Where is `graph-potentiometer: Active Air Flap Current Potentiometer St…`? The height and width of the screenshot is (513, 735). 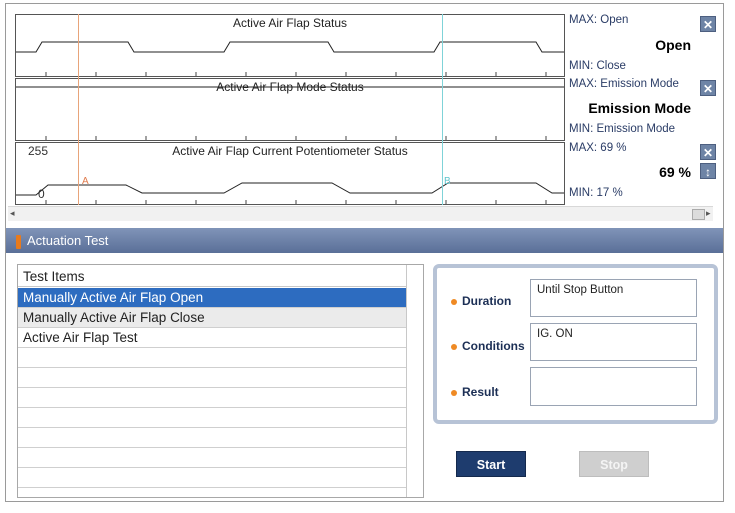 graph-potentiometer: Active Air Flap Current Potentiometer St… is located at coordinates (290, 173).